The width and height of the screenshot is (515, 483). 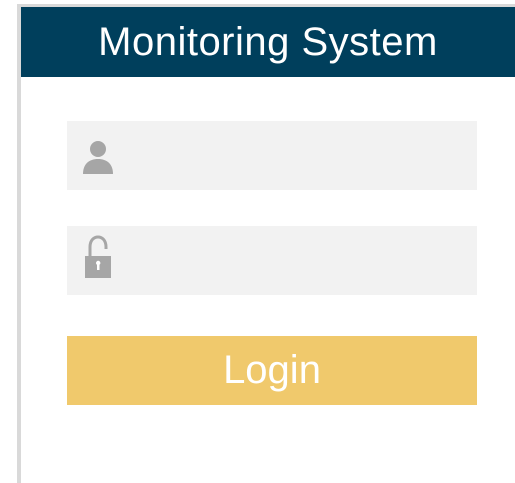 What do you see at coordinates (293, 155) in the screenshot?
I see `username-input` at bounding box center [293, 155].